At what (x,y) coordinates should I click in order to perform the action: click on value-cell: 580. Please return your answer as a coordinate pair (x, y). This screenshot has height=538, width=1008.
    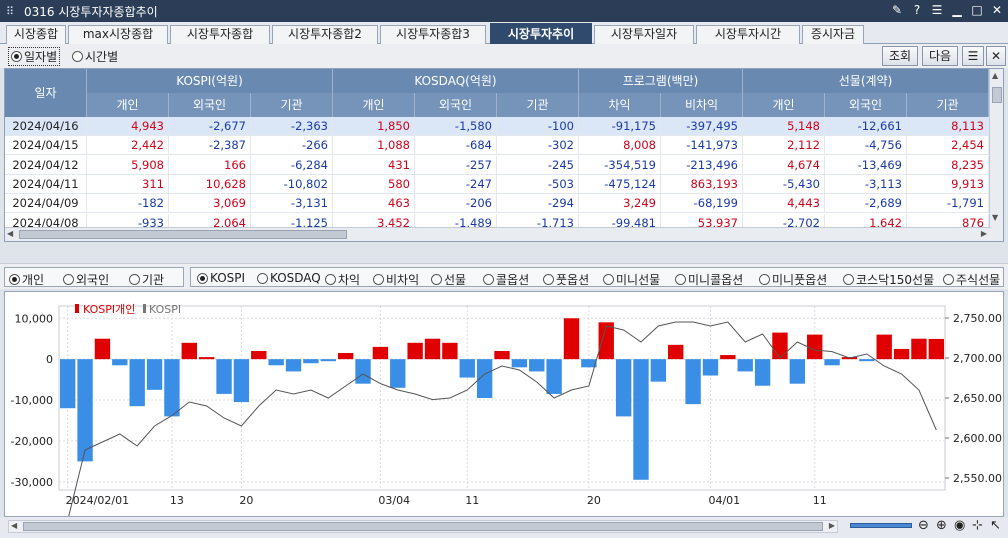
    Looking at the image, I should click on (374, 184).